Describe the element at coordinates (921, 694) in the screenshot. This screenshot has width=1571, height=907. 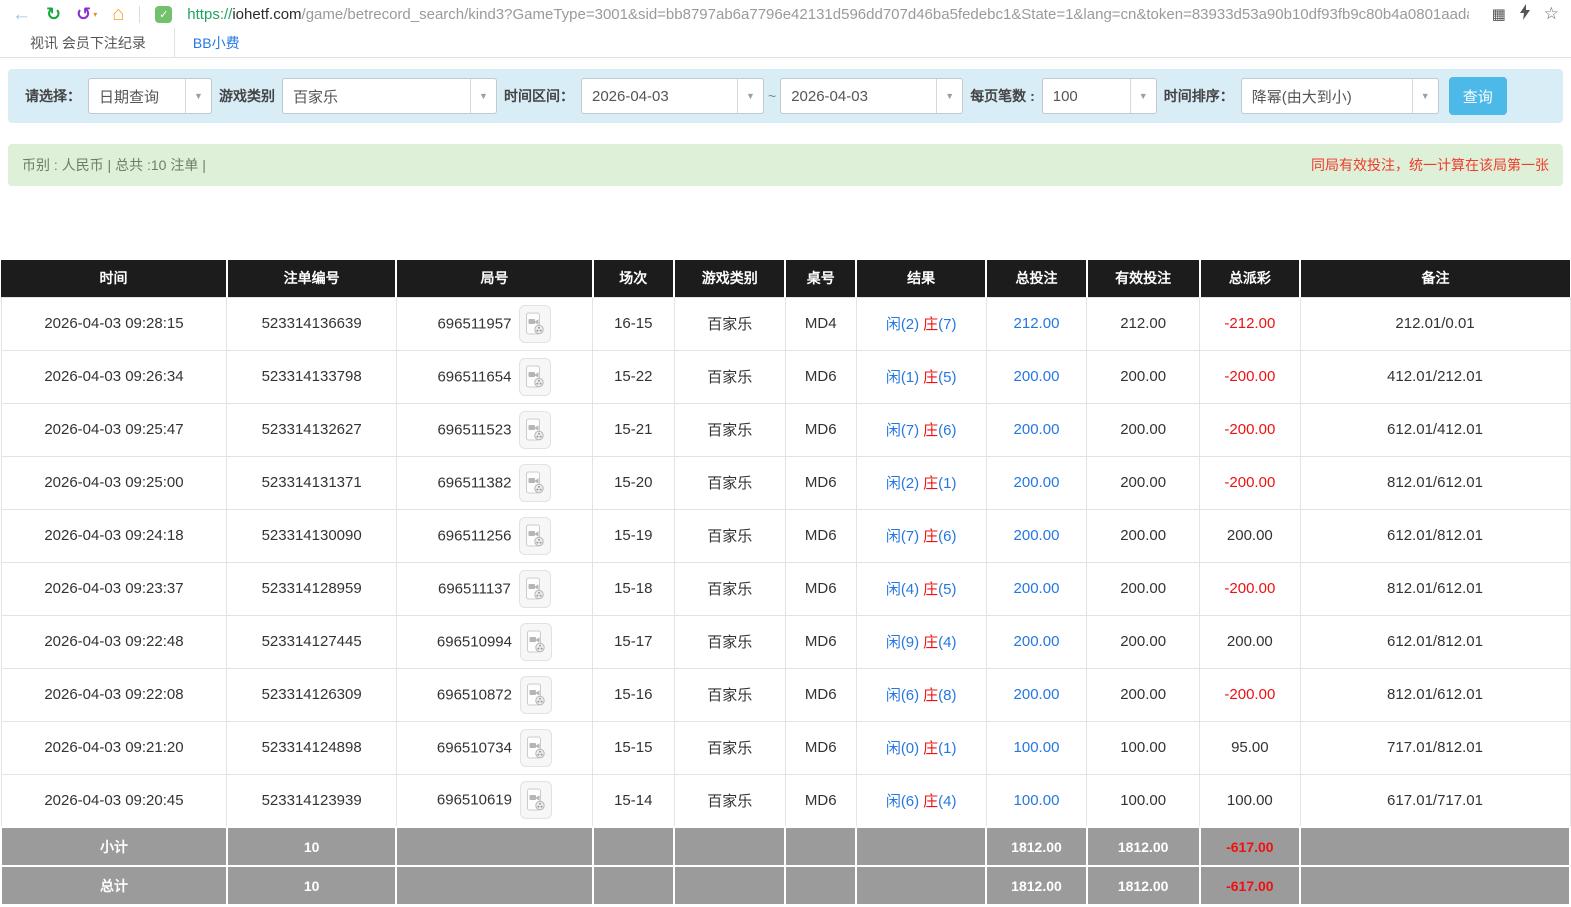
I see `cell-result: 闲(6) 庄(8)` at that location.